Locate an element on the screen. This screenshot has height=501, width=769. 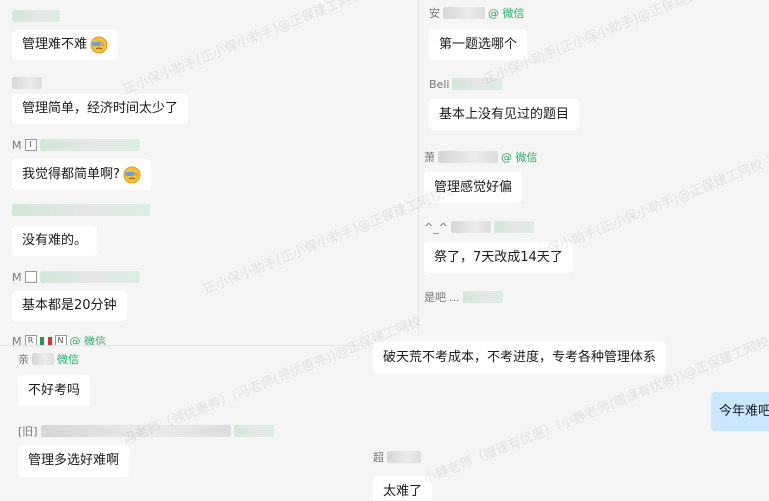
my-message-bubble: 今年难吧 is located at coordinates (740, 411).